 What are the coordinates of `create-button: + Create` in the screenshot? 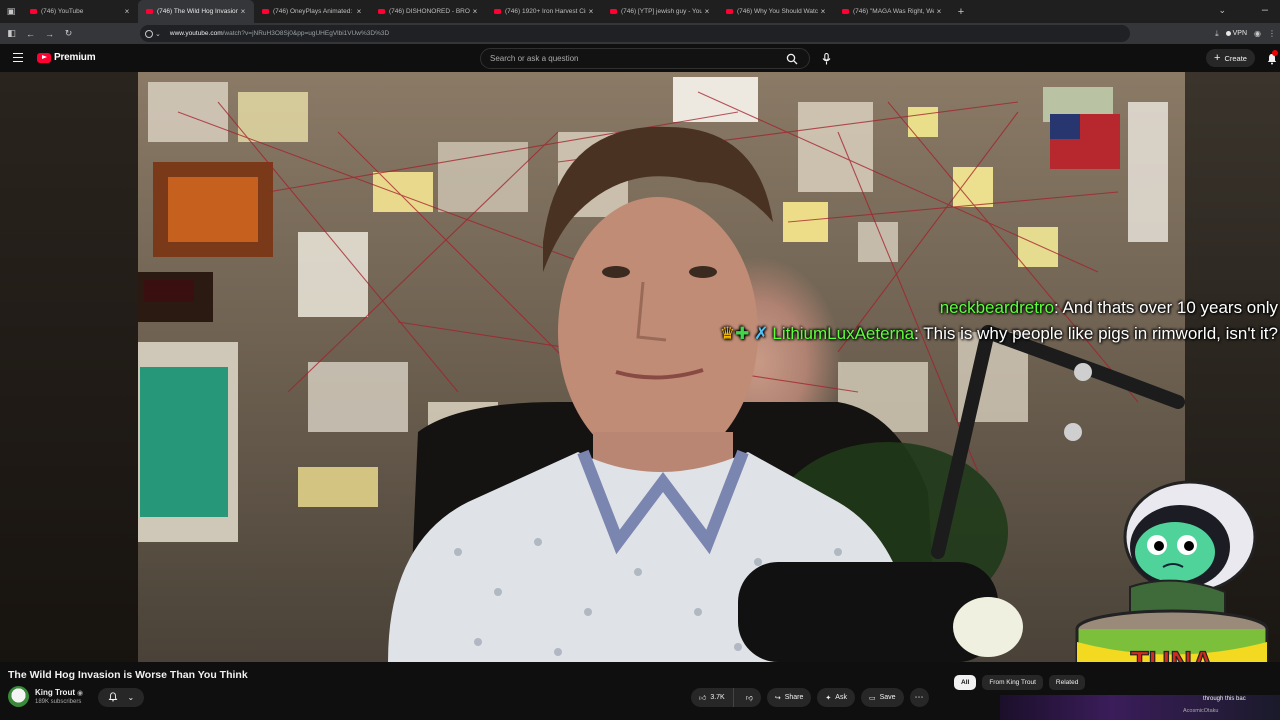 It's located at (1230, 58).